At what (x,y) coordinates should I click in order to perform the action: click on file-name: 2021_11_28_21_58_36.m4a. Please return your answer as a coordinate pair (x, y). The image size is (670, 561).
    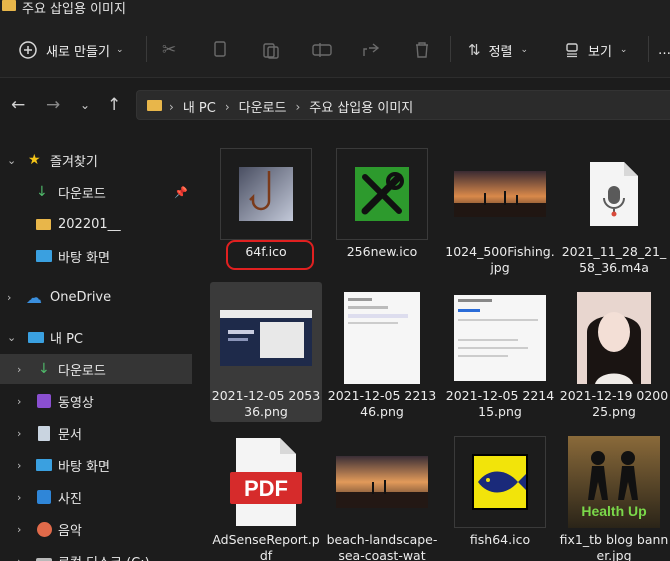
    Looking at the image, I should click on (614, 259).